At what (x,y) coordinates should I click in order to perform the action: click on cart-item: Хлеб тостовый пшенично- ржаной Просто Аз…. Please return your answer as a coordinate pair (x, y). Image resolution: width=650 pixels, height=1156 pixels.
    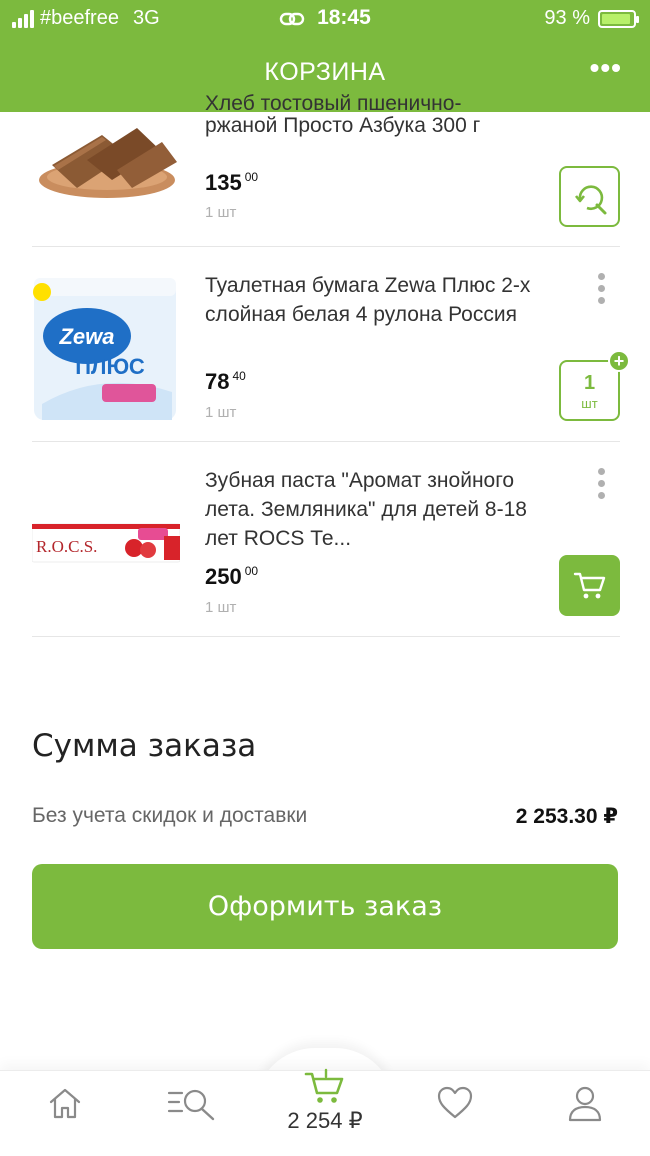
    Looking at the image, I should click on (326, 169).